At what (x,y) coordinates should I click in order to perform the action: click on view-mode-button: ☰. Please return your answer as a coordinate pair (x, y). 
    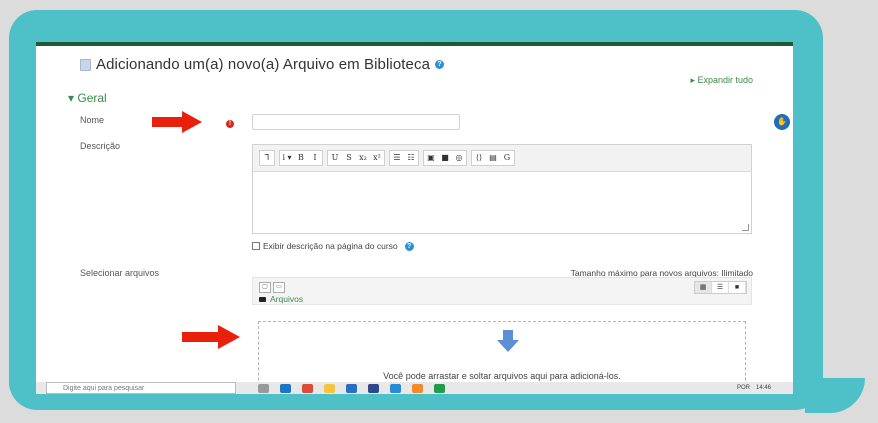
    Looking at the image, I should click on (720, 287).